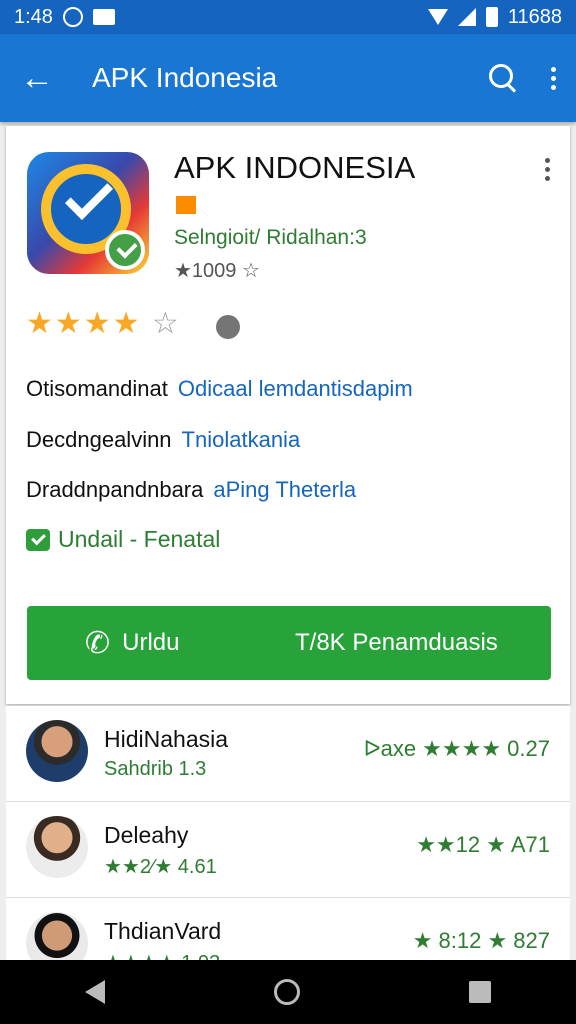 The width and height of the screenshot is (576, 1024). Describe the element at coordinates (437, 17) in the screenshot. I see `wifi-icon` at that location.